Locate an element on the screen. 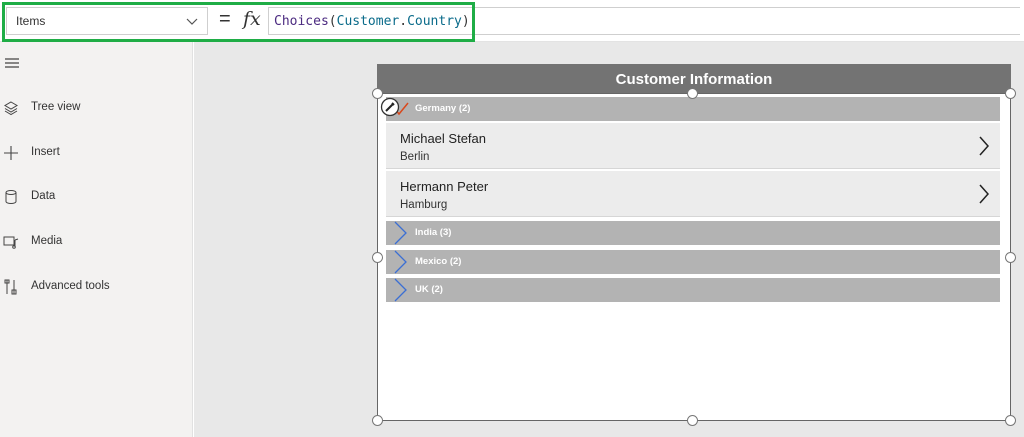 Image resolution: width=1024 pixels, height=437 pixels. plus-icon is located at coordinates (11, 153).